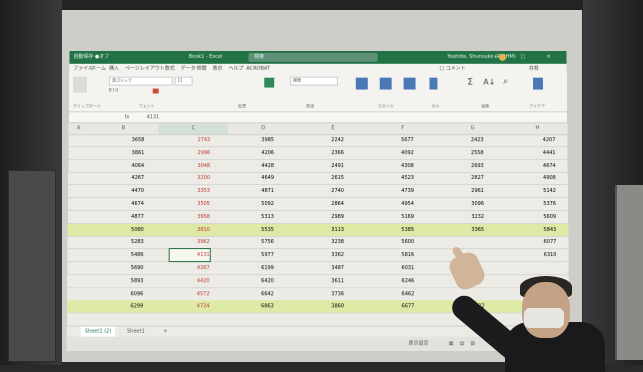  What do you see at coordinates (534, 69) in the screenshot?
I see `share-button: 共有` at bounding box center [534, 69].